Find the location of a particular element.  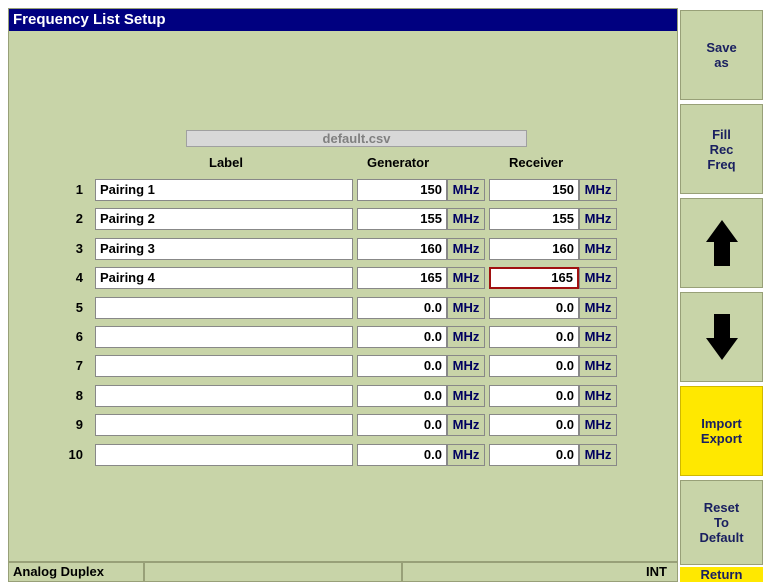

generator-freq-field: 150 is located at coordinates (402, 190).